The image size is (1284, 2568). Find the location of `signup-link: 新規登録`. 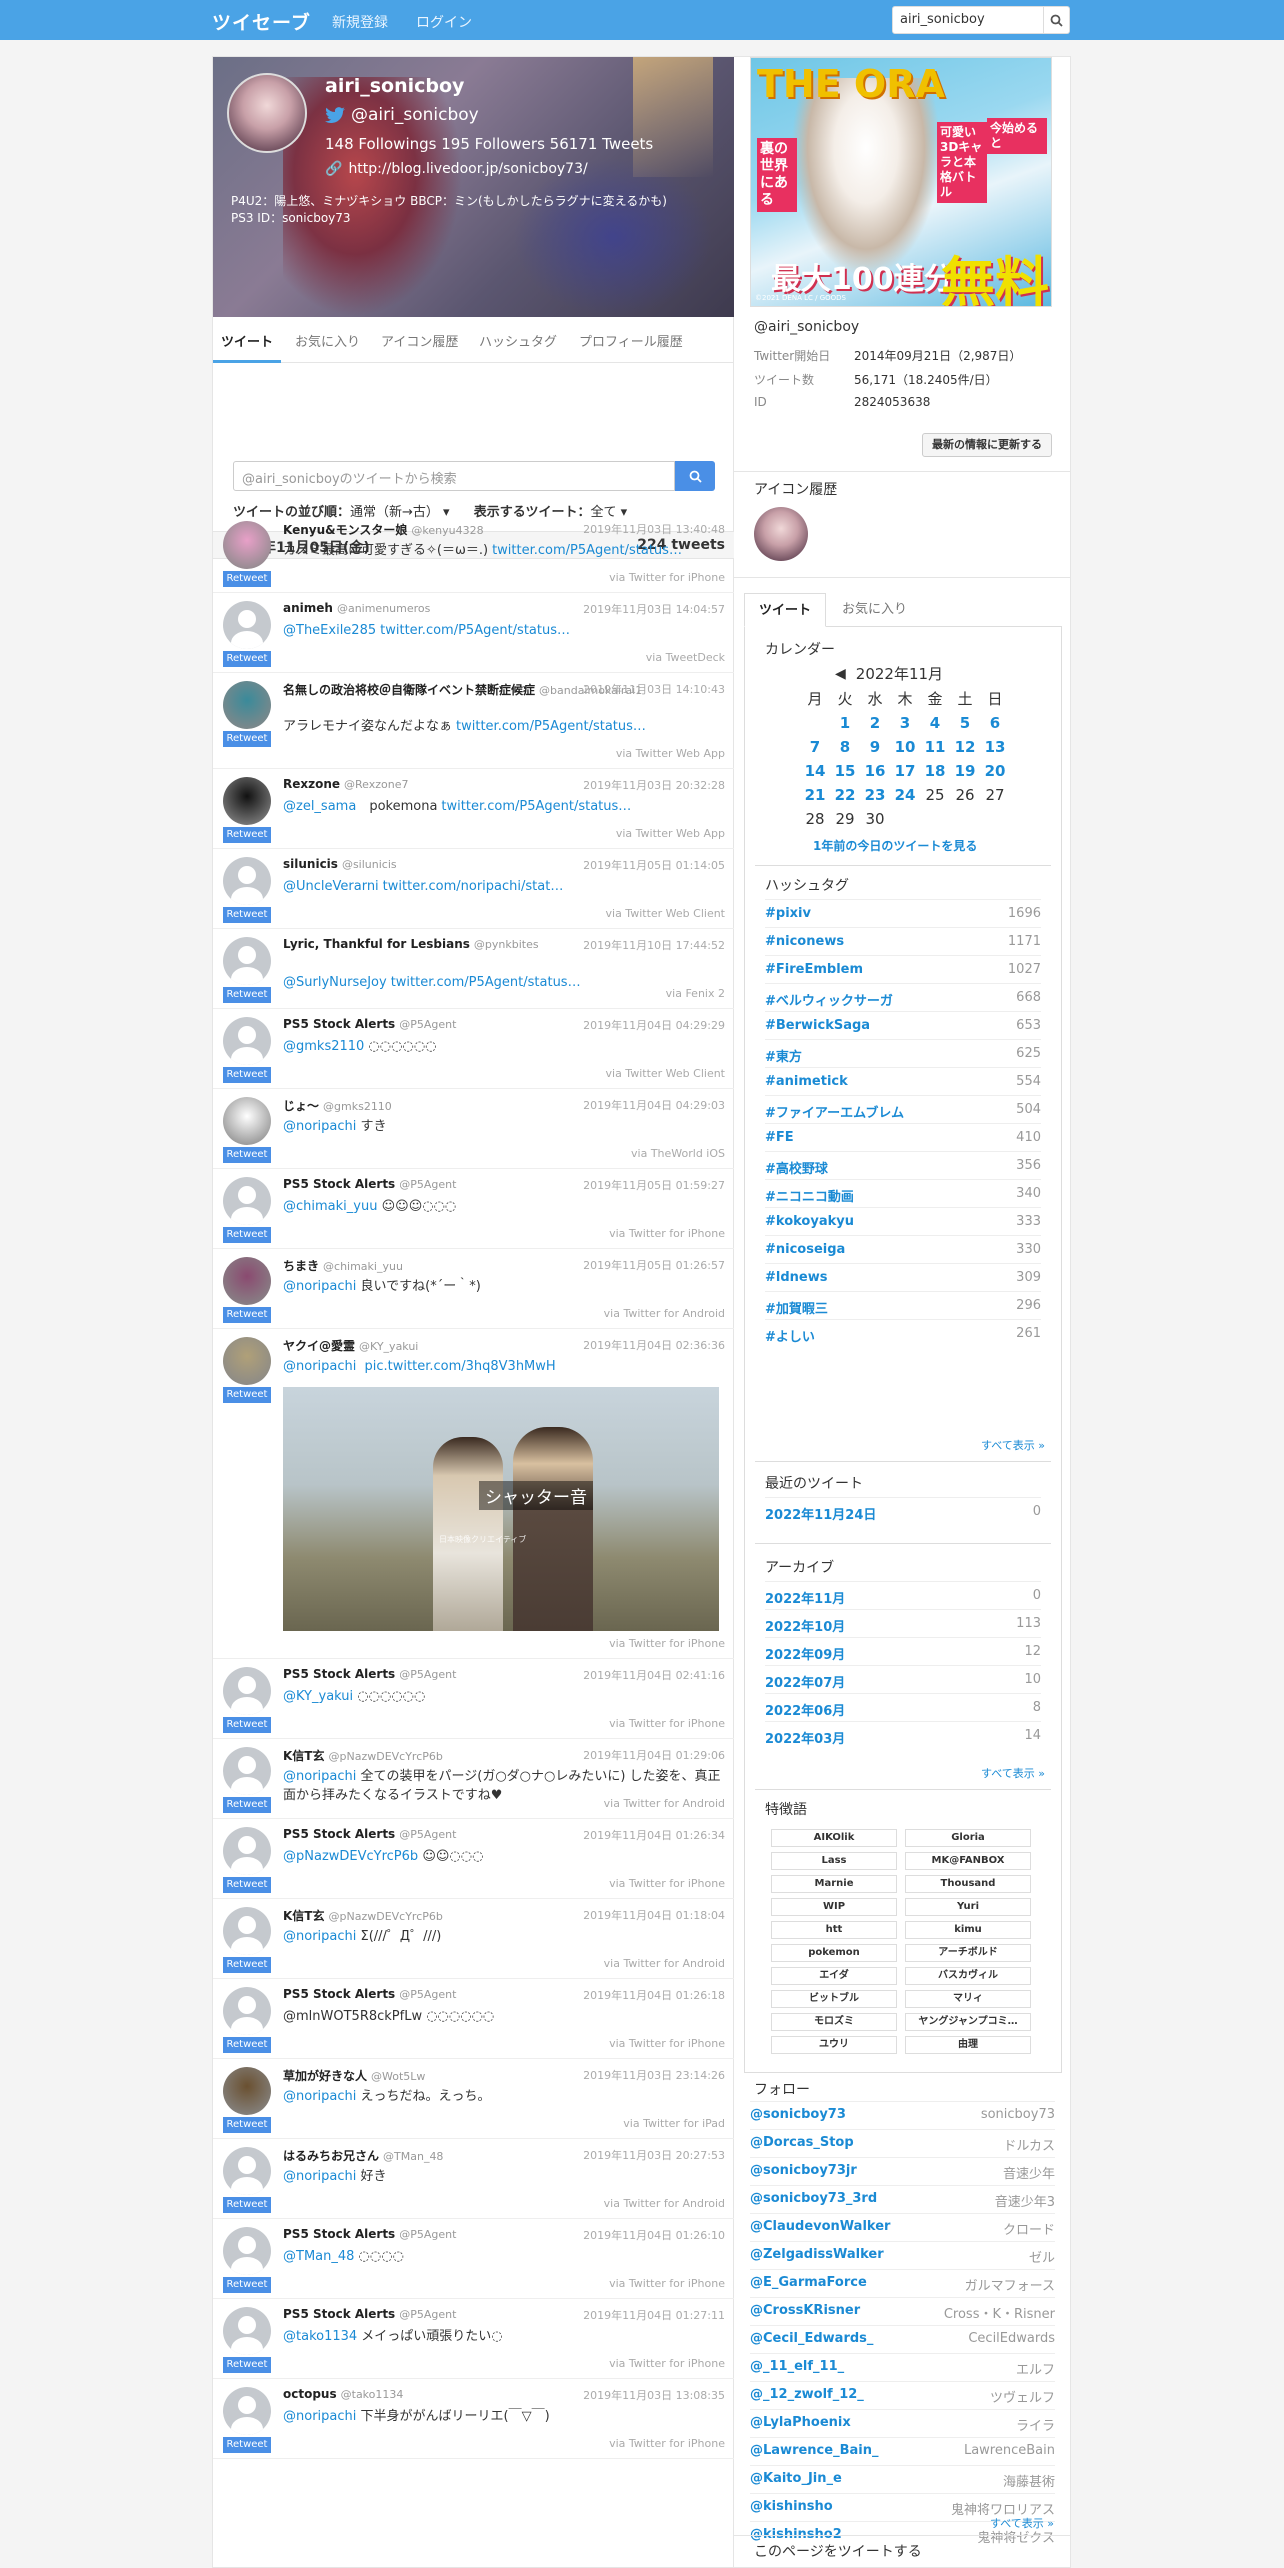

signup-link: 新規登録 is located at coordinates (360, 22).